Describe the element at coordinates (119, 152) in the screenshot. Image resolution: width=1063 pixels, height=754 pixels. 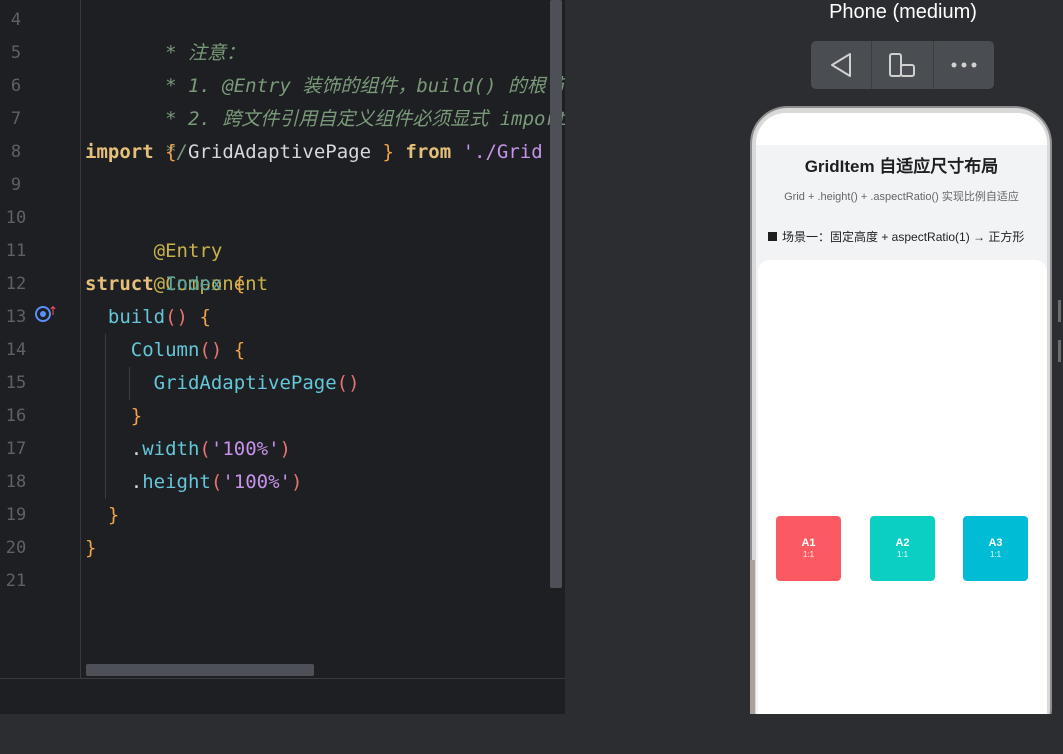
I see `keyword-import: import` at that location.